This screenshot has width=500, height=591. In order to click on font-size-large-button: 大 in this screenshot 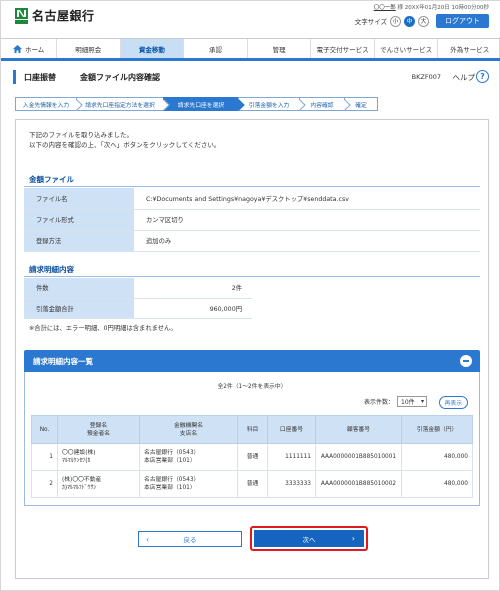, I will do `click(423, 21)`.